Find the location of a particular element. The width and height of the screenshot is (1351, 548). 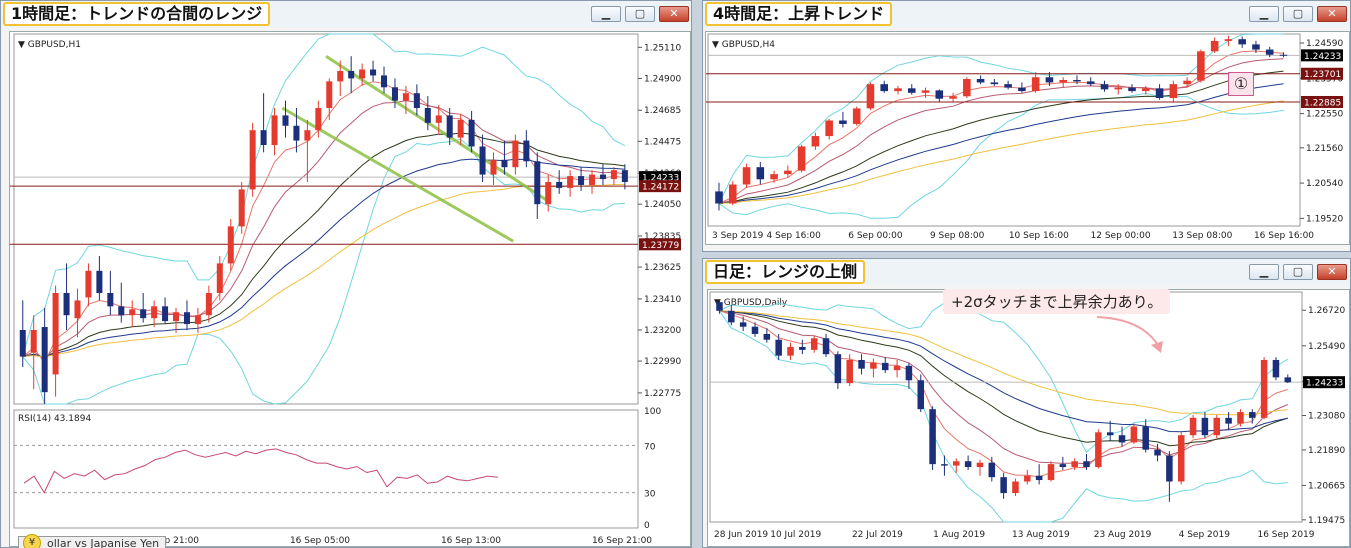

y-tick-label: 1.21890 is located at coordinates (1326, 451).